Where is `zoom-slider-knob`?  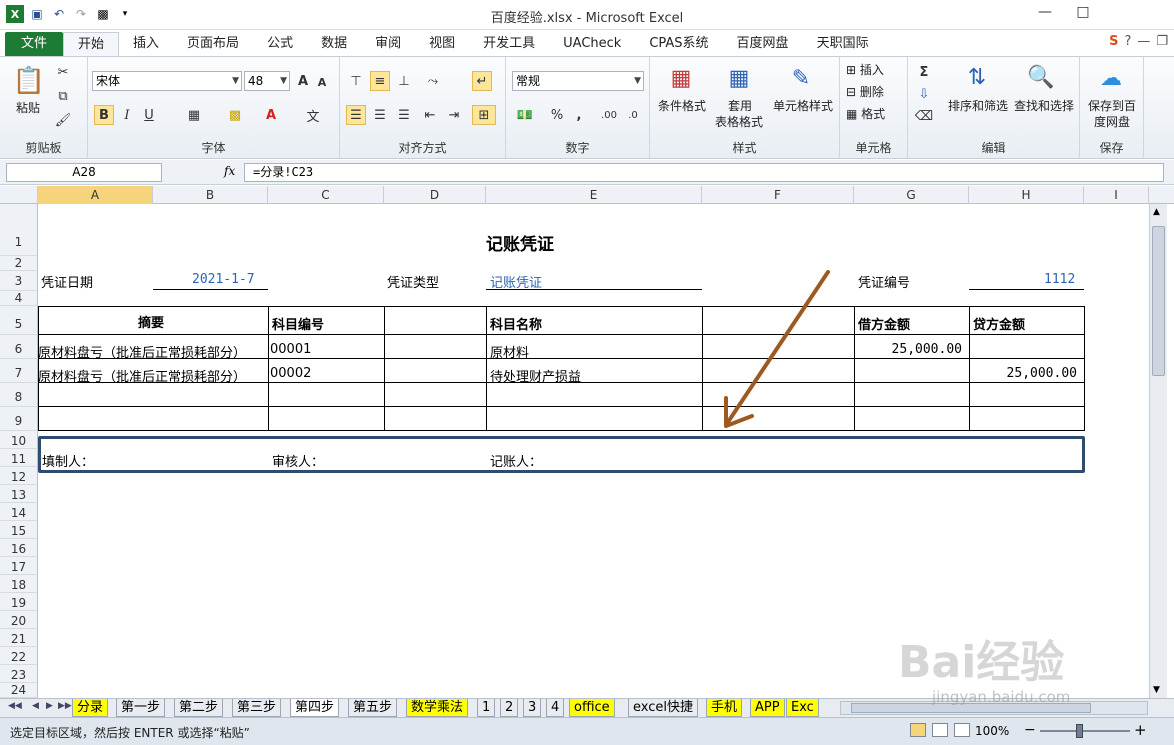
zoom-slider-knob is located at coordinates (1079, 731).